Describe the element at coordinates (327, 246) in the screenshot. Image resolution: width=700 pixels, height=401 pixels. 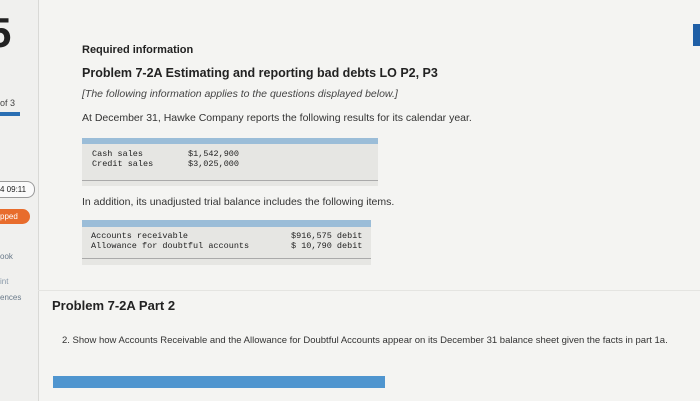
I see `table-row-amount: $ 10,790 debit` at that location.